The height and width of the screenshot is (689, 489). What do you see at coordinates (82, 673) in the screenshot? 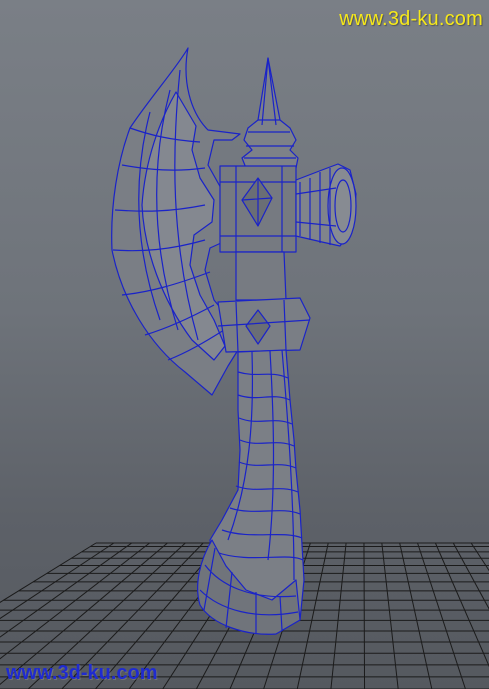
I see `watermark-bottom: www.3d-ku.com` at bounding box center [82, 673].